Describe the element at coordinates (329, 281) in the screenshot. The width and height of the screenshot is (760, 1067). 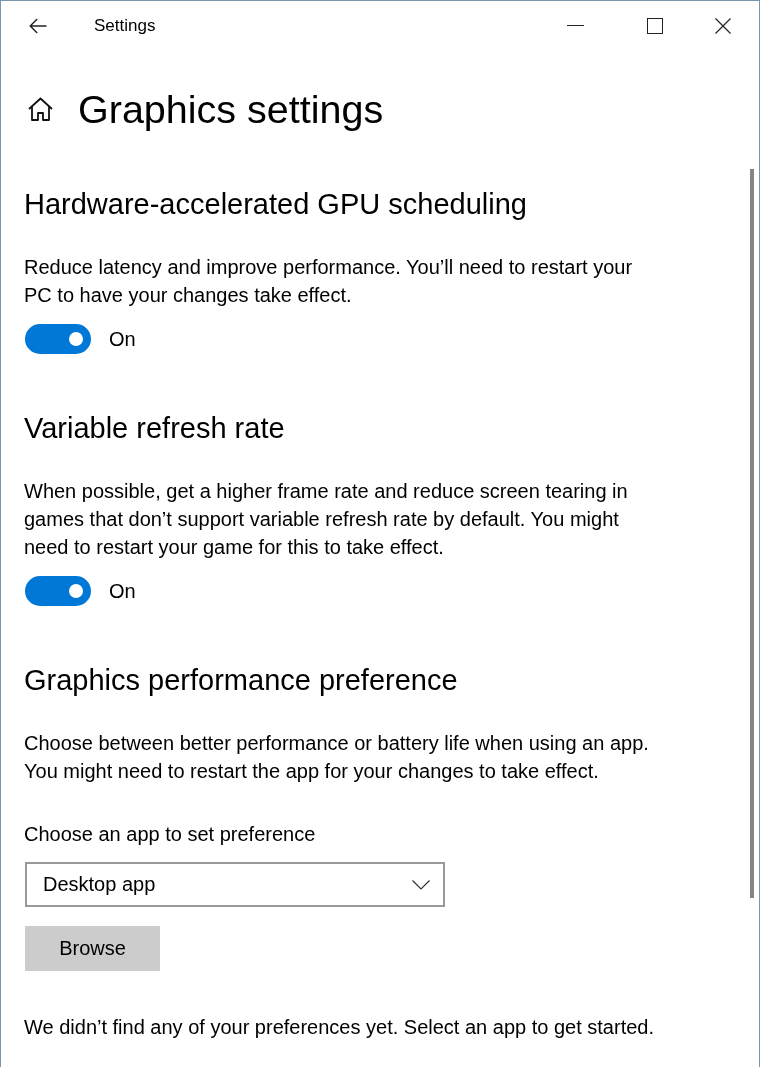
I see `section-description: Reduce latency and improve performance. You’ll need to restart your PC to have your changes take effect.` at that location.